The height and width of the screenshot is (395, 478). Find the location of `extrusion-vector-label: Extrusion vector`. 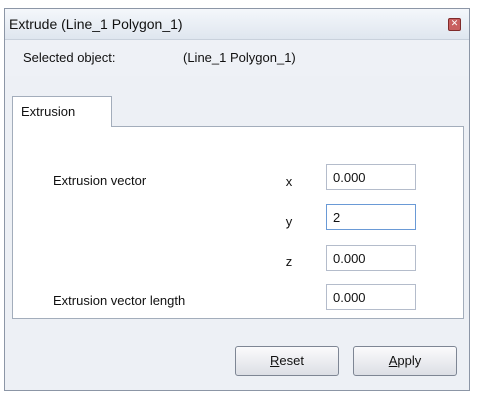

extrusion-vector-label: Extrusion vector is located at coordinates (100, 180).